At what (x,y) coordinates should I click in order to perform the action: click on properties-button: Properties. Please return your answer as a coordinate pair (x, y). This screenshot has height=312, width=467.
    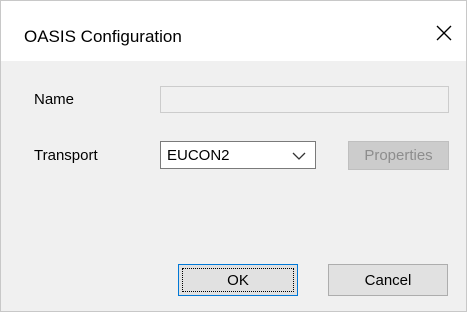
    Looking at the image, I should click on (398, 155).